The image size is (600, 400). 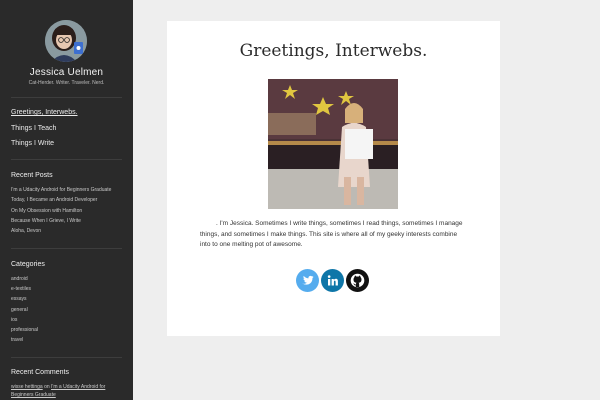 I want to click on nav-item-things-i-teach: Things I Teach, so click(x=71, y=132).